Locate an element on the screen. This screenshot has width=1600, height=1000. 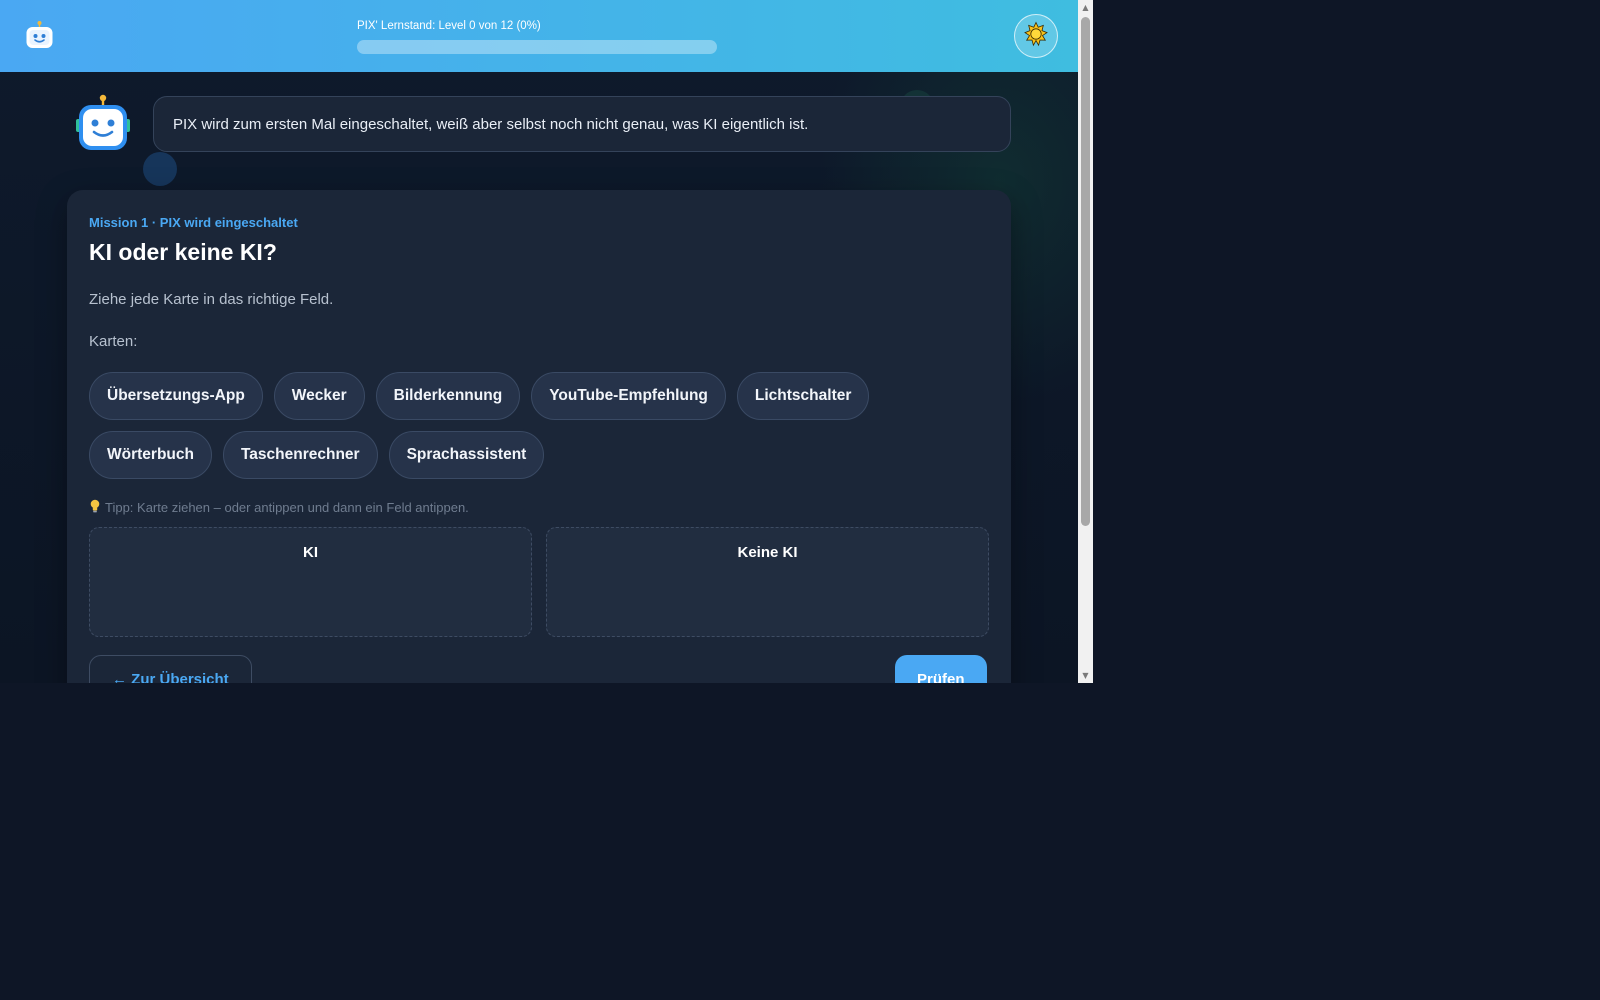
lightbulb-icon is located at coordinates (95, 507).